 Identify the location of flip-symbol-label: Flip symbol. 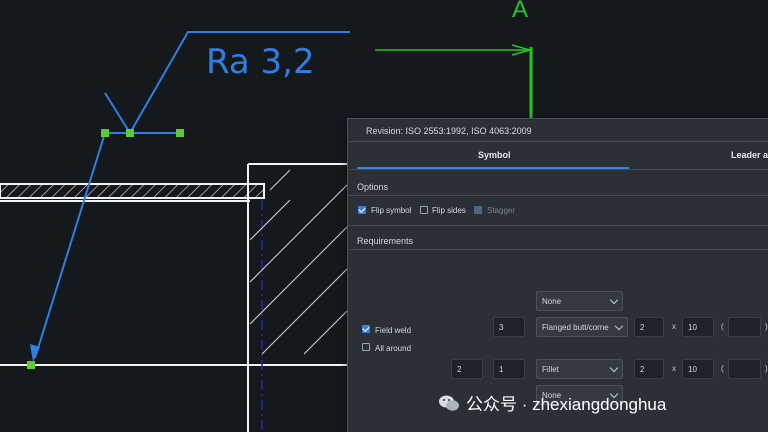
(391, 210).